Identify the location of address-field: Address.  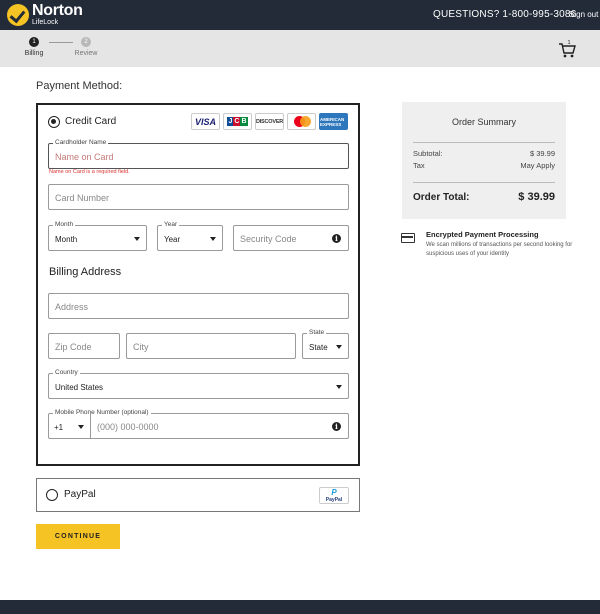
(198, 306).